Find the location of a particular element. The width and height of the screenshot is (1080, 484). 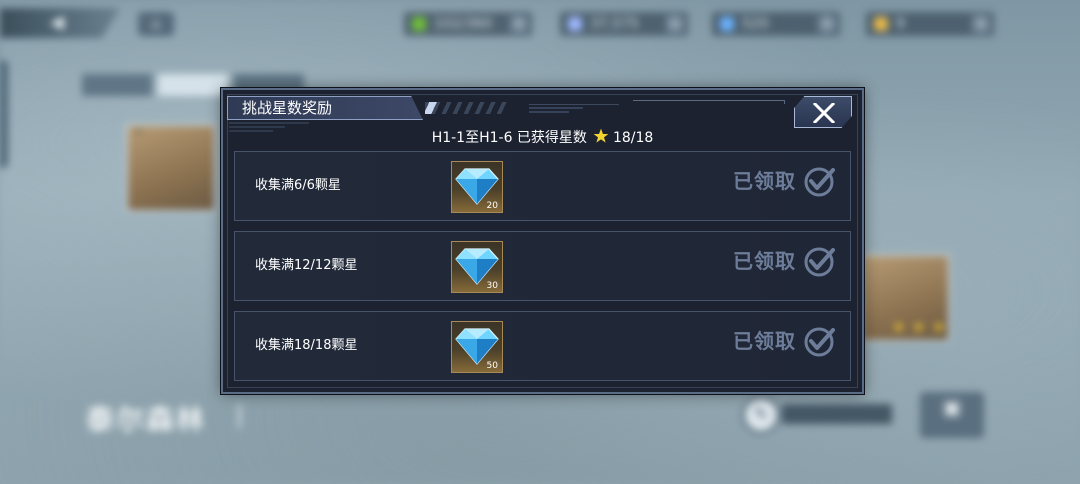

resource-coin: 9 + is located at coordinates (930, 24).